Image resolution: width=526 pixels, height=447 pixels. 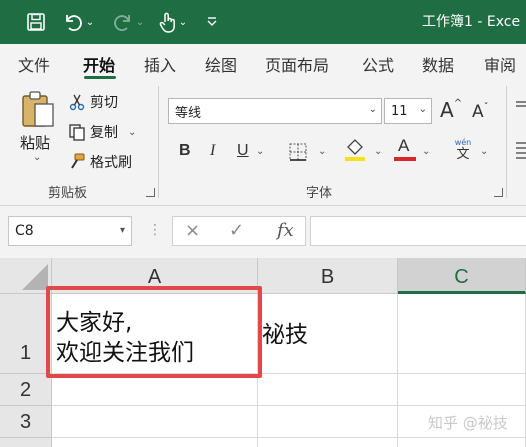 I want to click on enter-icon: ✓, so click(x=236, y=230).